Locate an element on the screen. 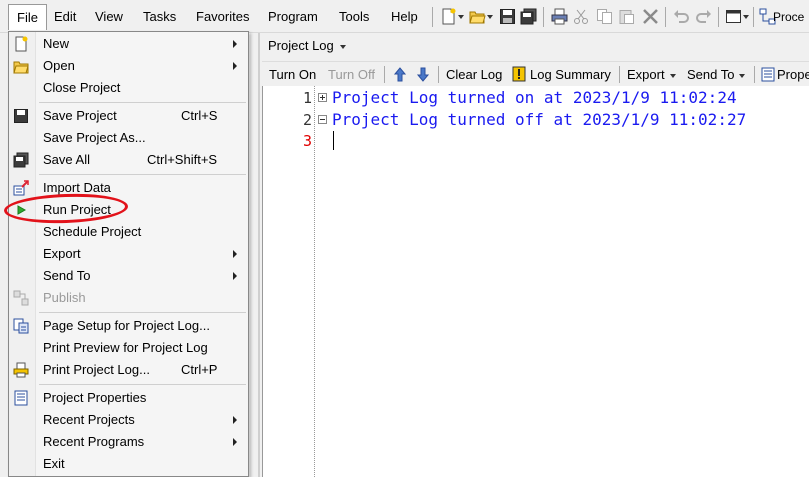 The image size is (809, 477). menu-item-recent-projects: Recent Projects is located at coordinates (128, 420).